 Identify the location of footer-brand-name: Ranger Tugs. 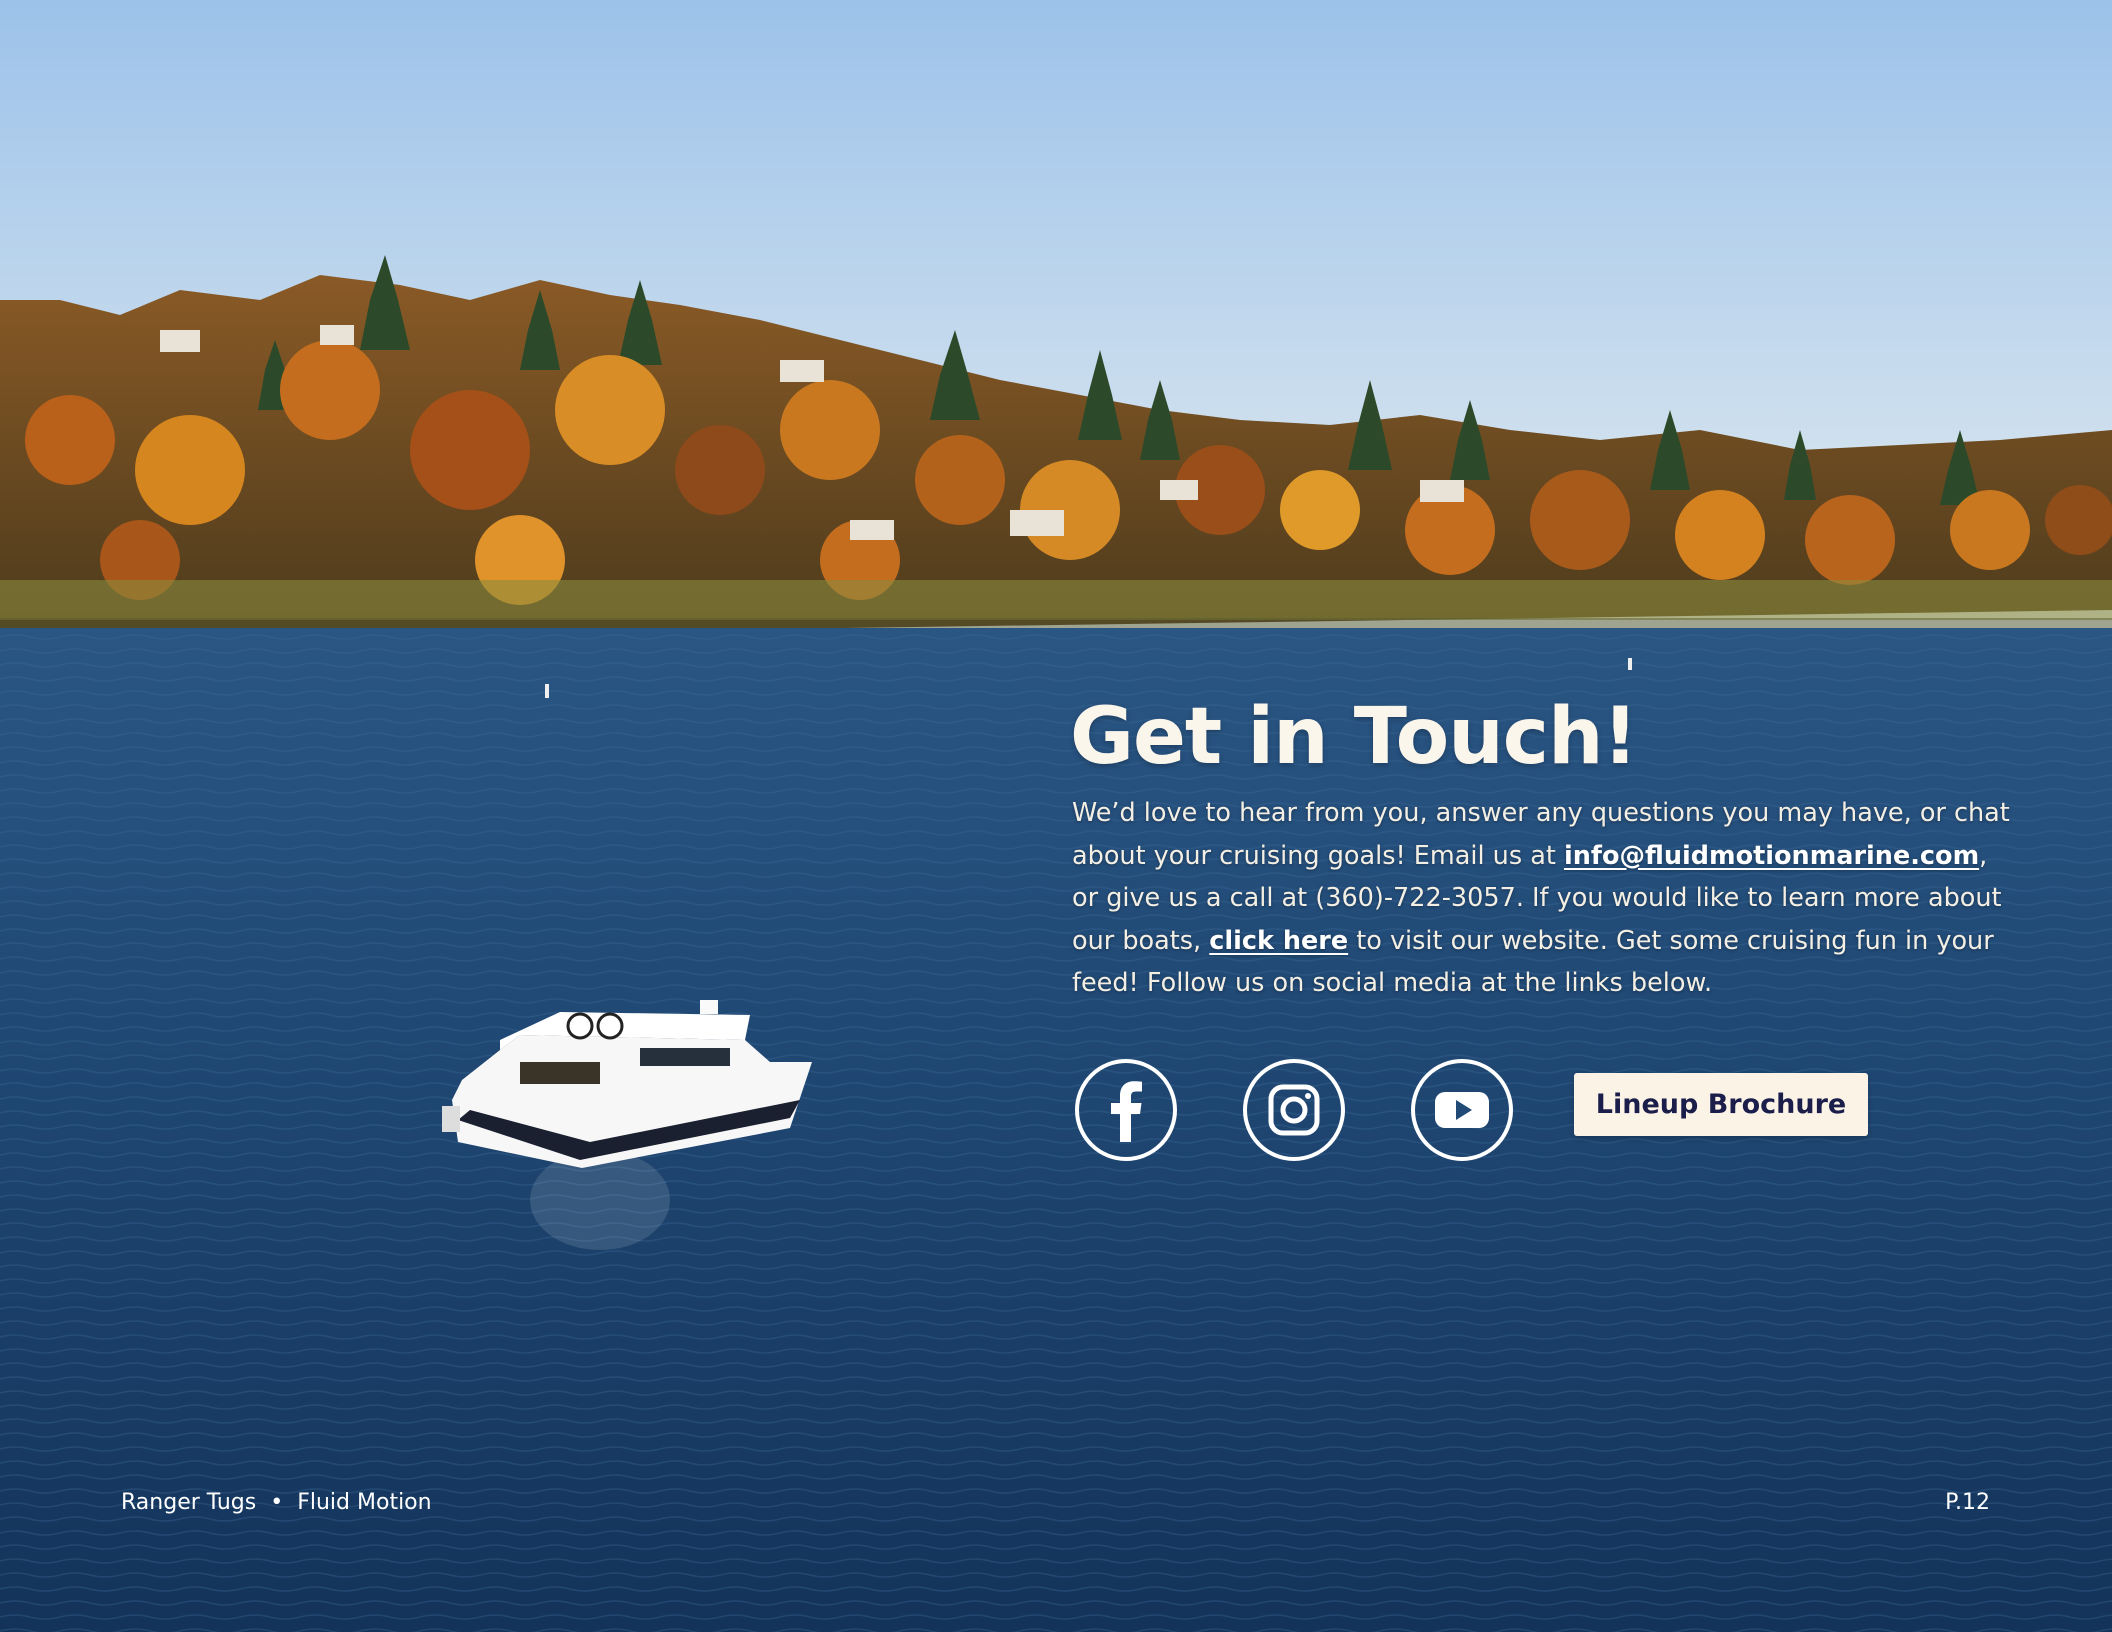
(189, 1502).